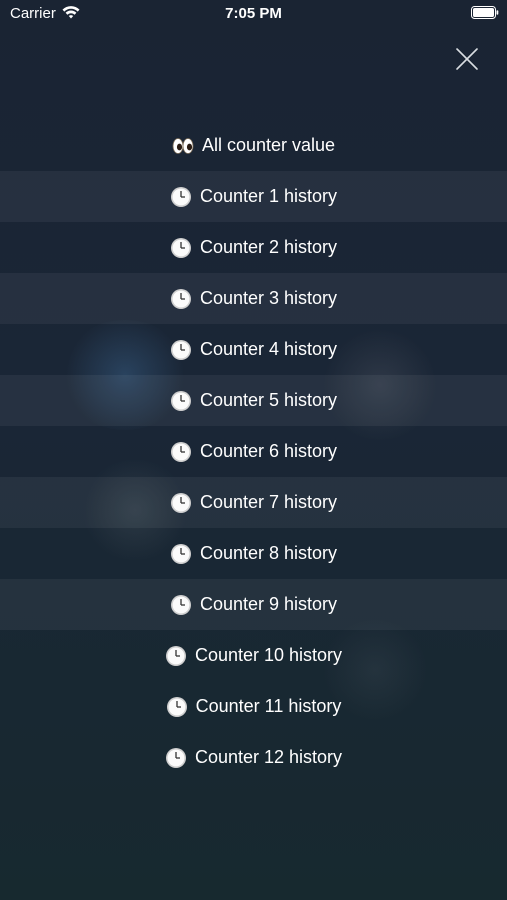 The image size is (507, 900). I want to click on menu-item-label: Counter 8 history, so click(268, 553).